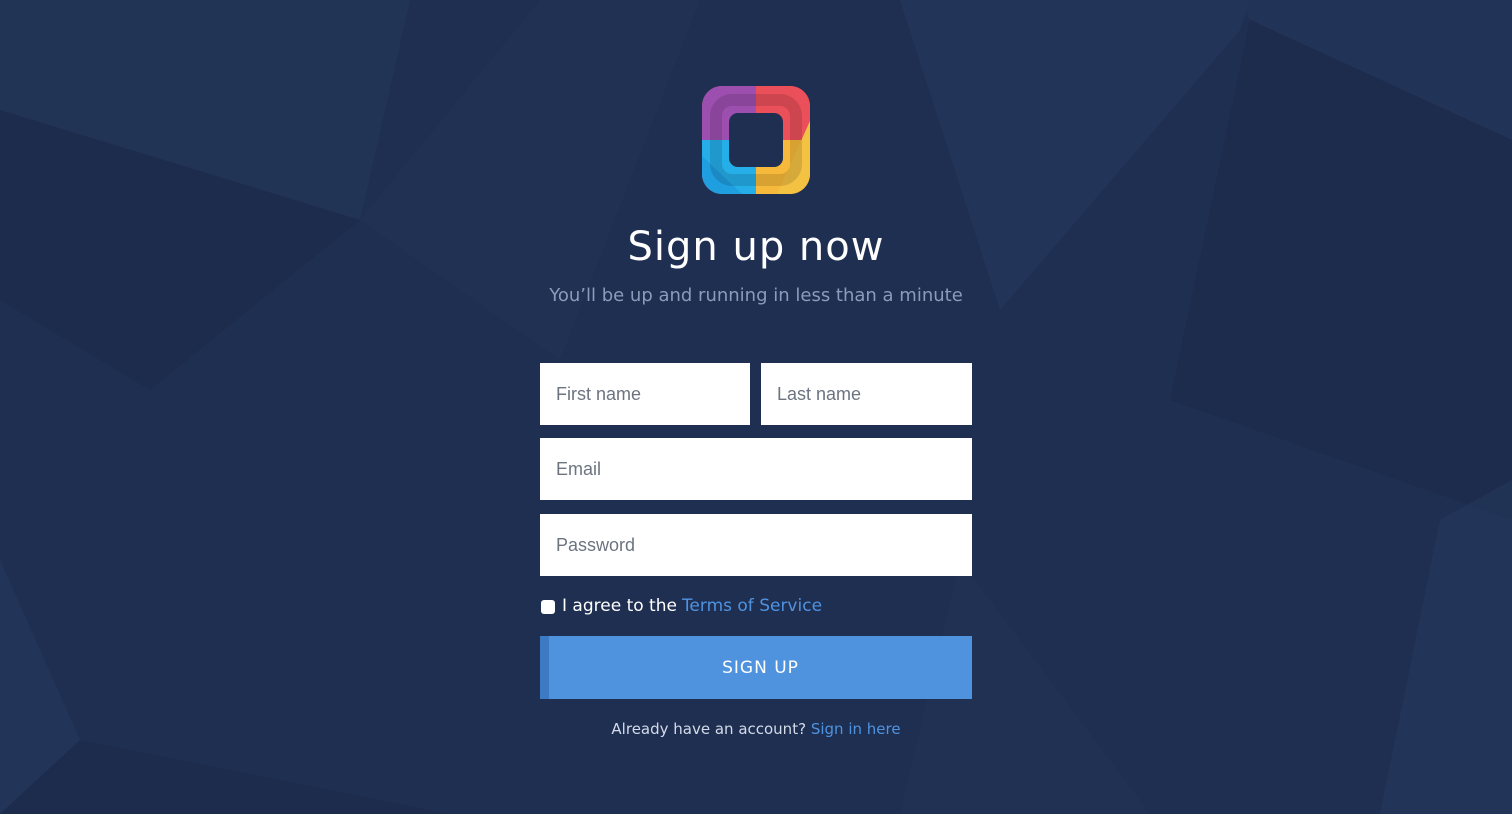 The image size is (1512, 814). Describe the element at coordinates (866, 394) in the screenshot. I see `last-name-field` at that location.